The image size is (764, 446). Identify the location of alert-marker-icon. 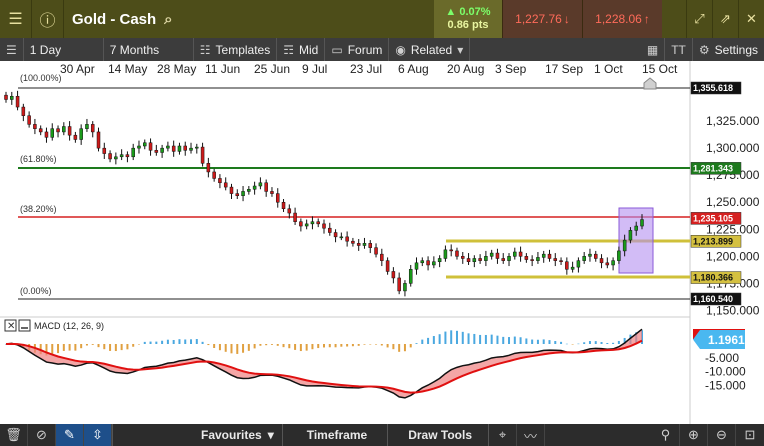
(650, 83).